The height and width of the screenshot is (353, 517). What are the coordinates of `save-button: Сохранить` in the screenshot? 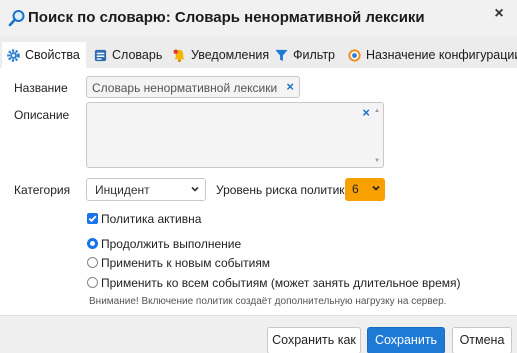 It's located at (406, 340).